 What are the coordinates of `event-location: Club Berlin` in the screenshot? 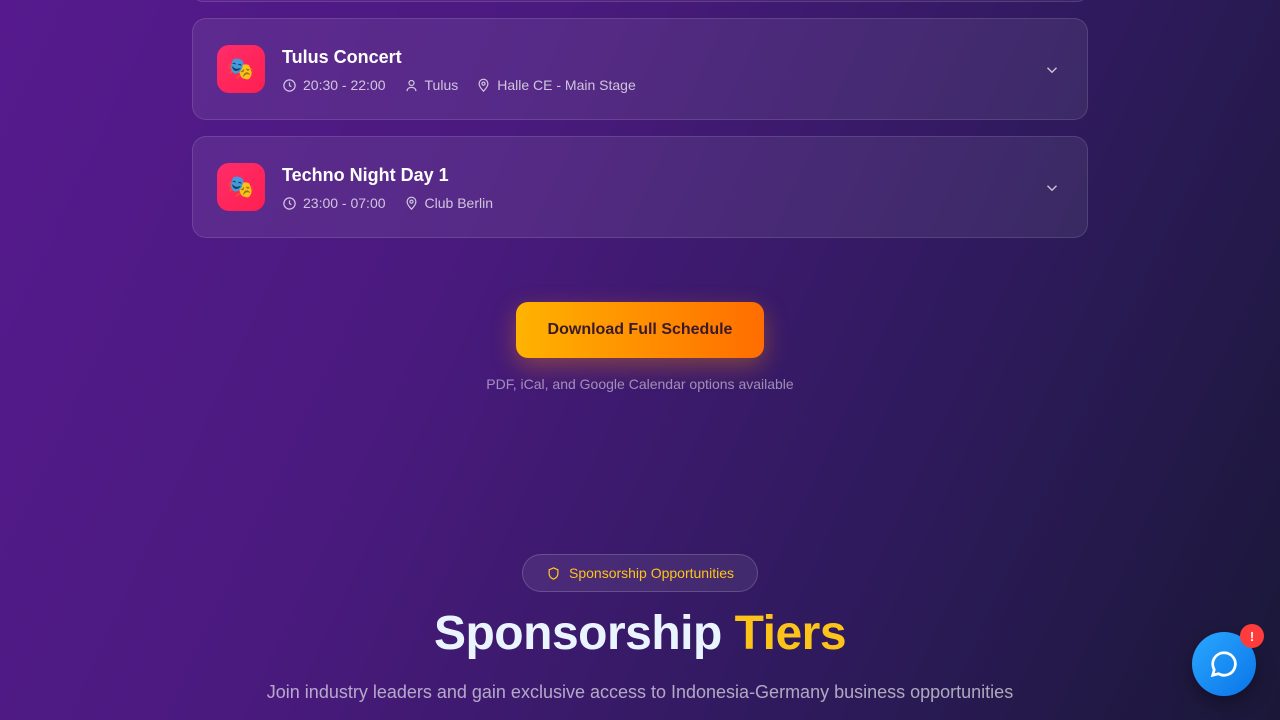 It's located at (448, 203).